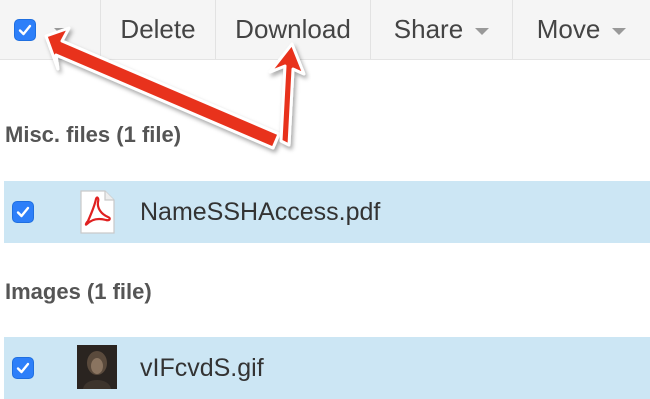  I want to click on select-all-dropdown, so click(50, 29).